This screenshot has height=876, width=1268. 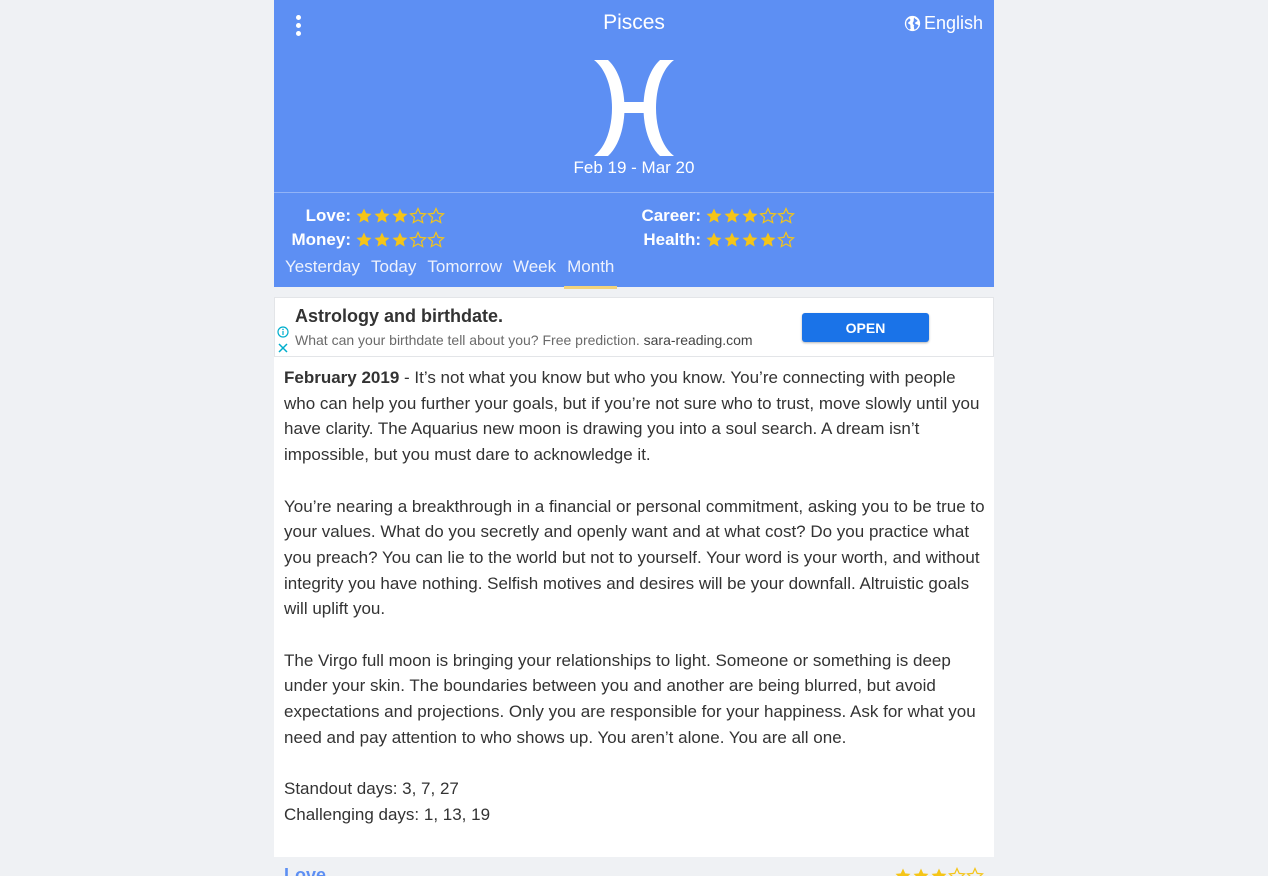 I want to click on love-section-stars, so click(x=939, y=871).